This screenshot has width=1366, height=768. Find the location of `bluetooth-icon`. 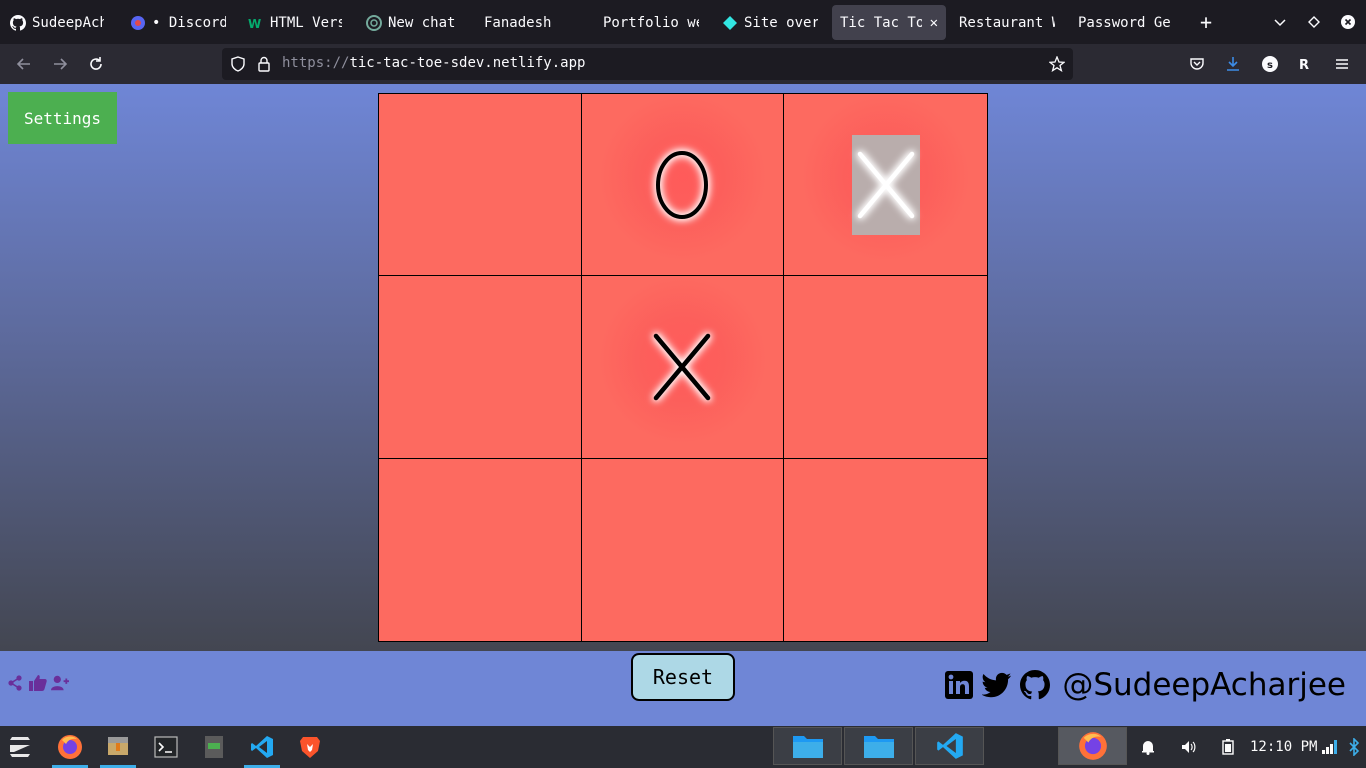

bluetooth-icon is located at coordinates (1354, 747).